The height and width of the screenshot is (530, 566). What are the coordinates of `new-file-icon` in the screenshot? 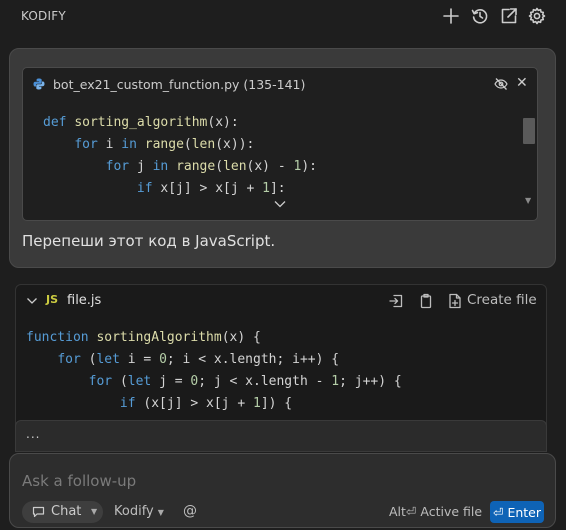 It's located at (455, 301).